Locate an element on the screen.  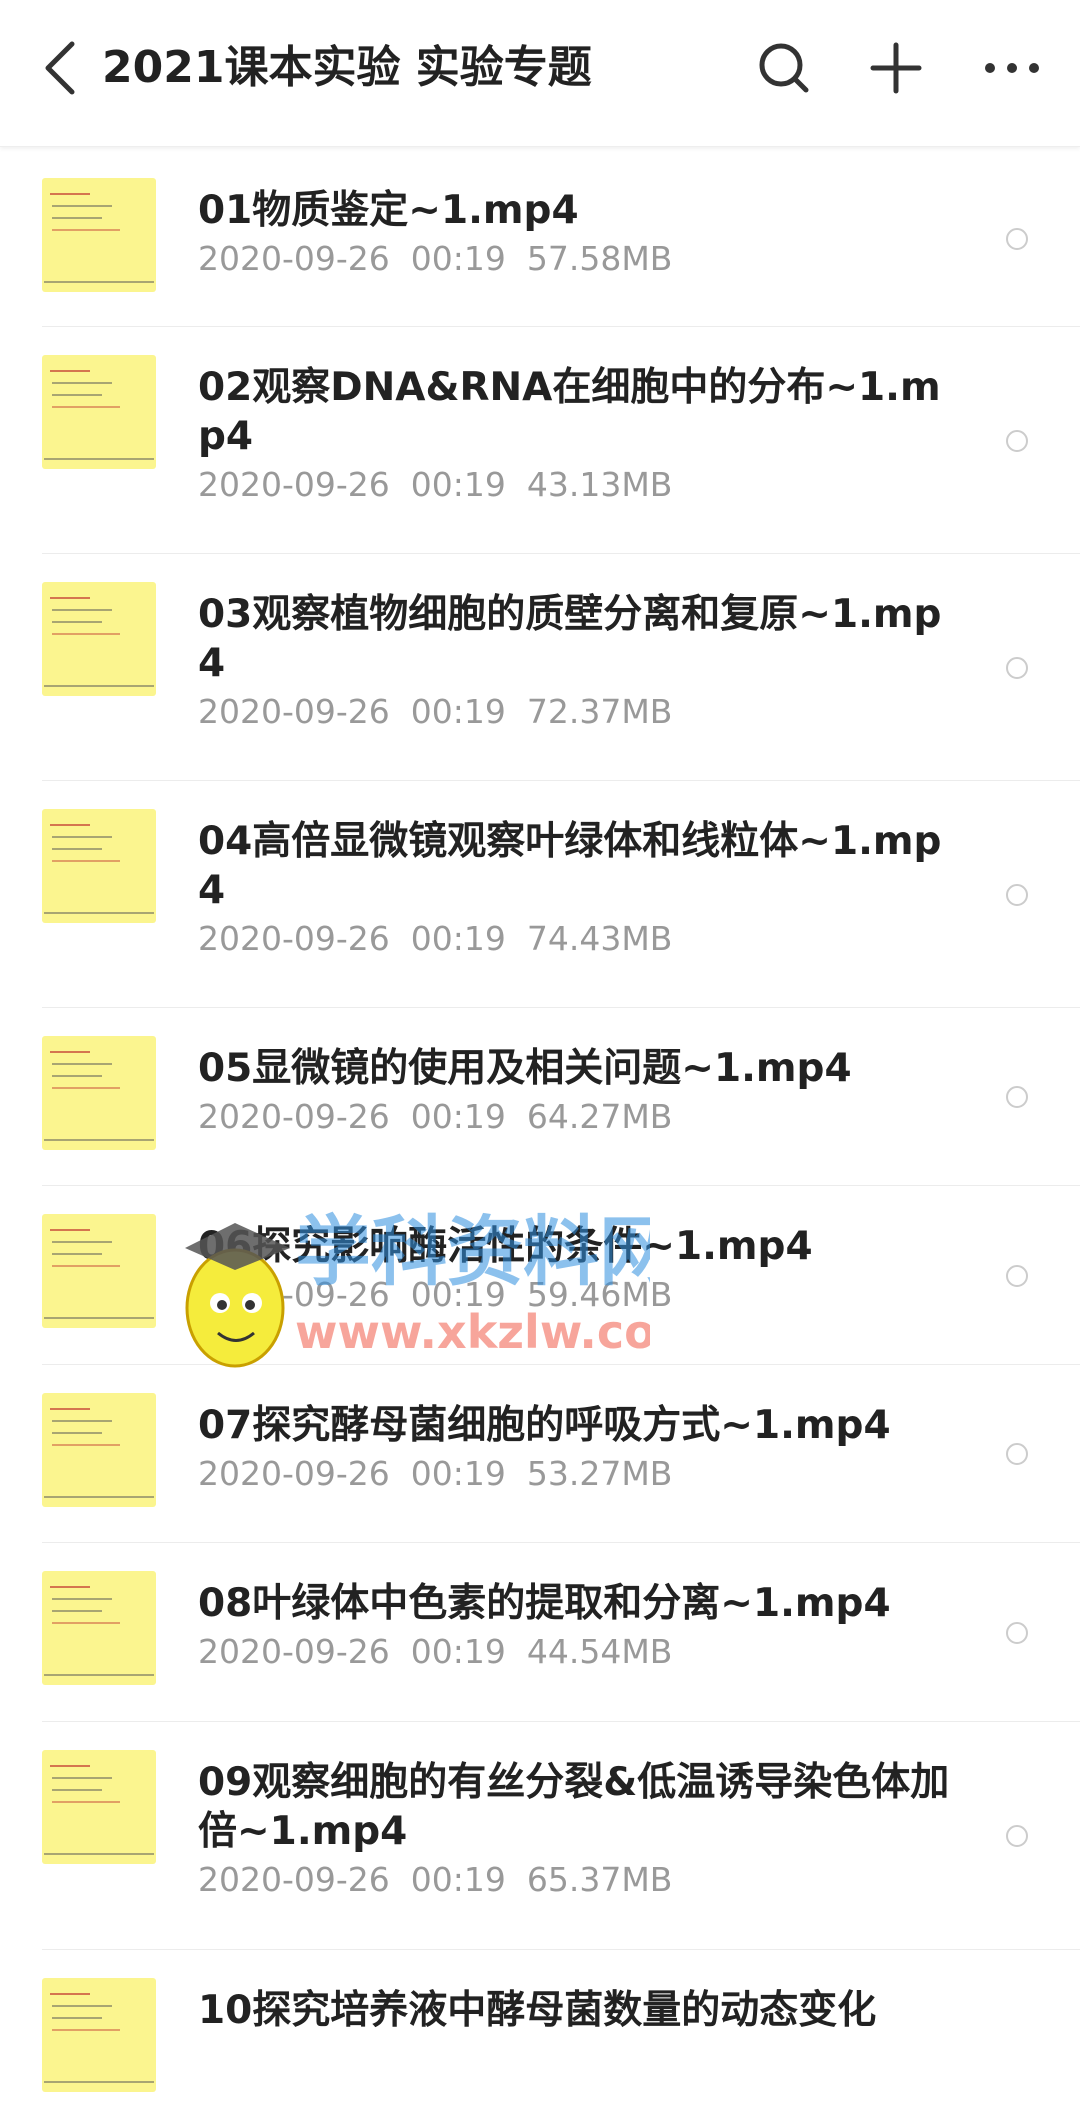
file-meta: 2020-09-26 00:19 43.13MB is located at coordinates (435, 485).